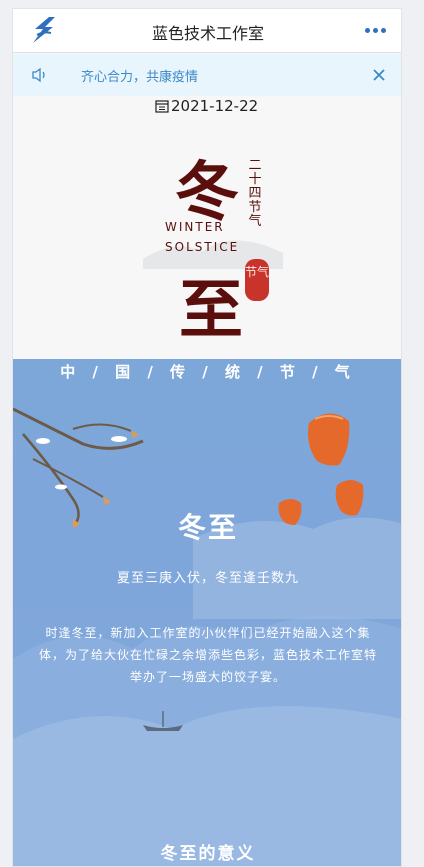  Describe the element at coordinates (207, 527) in the screenshot. I see `section-title: 冬至` at that location.